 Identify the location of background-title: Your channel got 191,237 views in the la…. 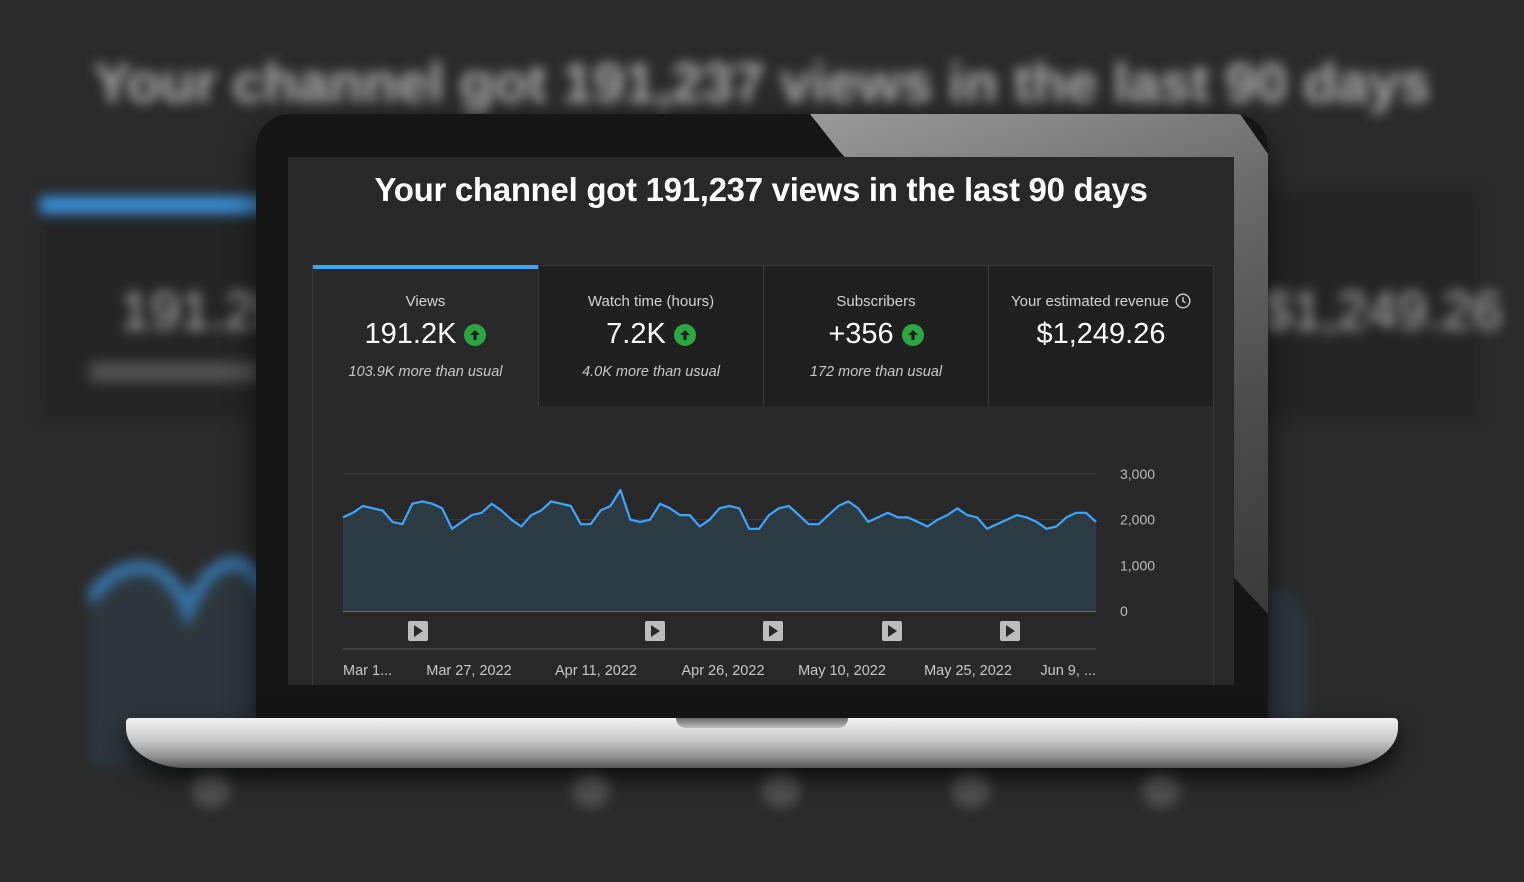
(762, 82).